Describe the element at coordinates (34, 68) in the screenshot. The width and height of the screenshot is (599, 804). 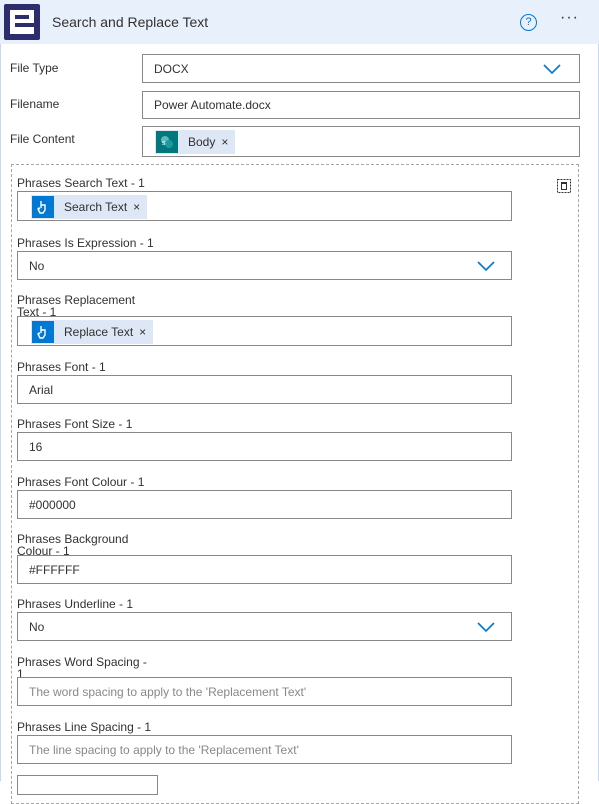
I see `file-type-label: File Type` at that location.